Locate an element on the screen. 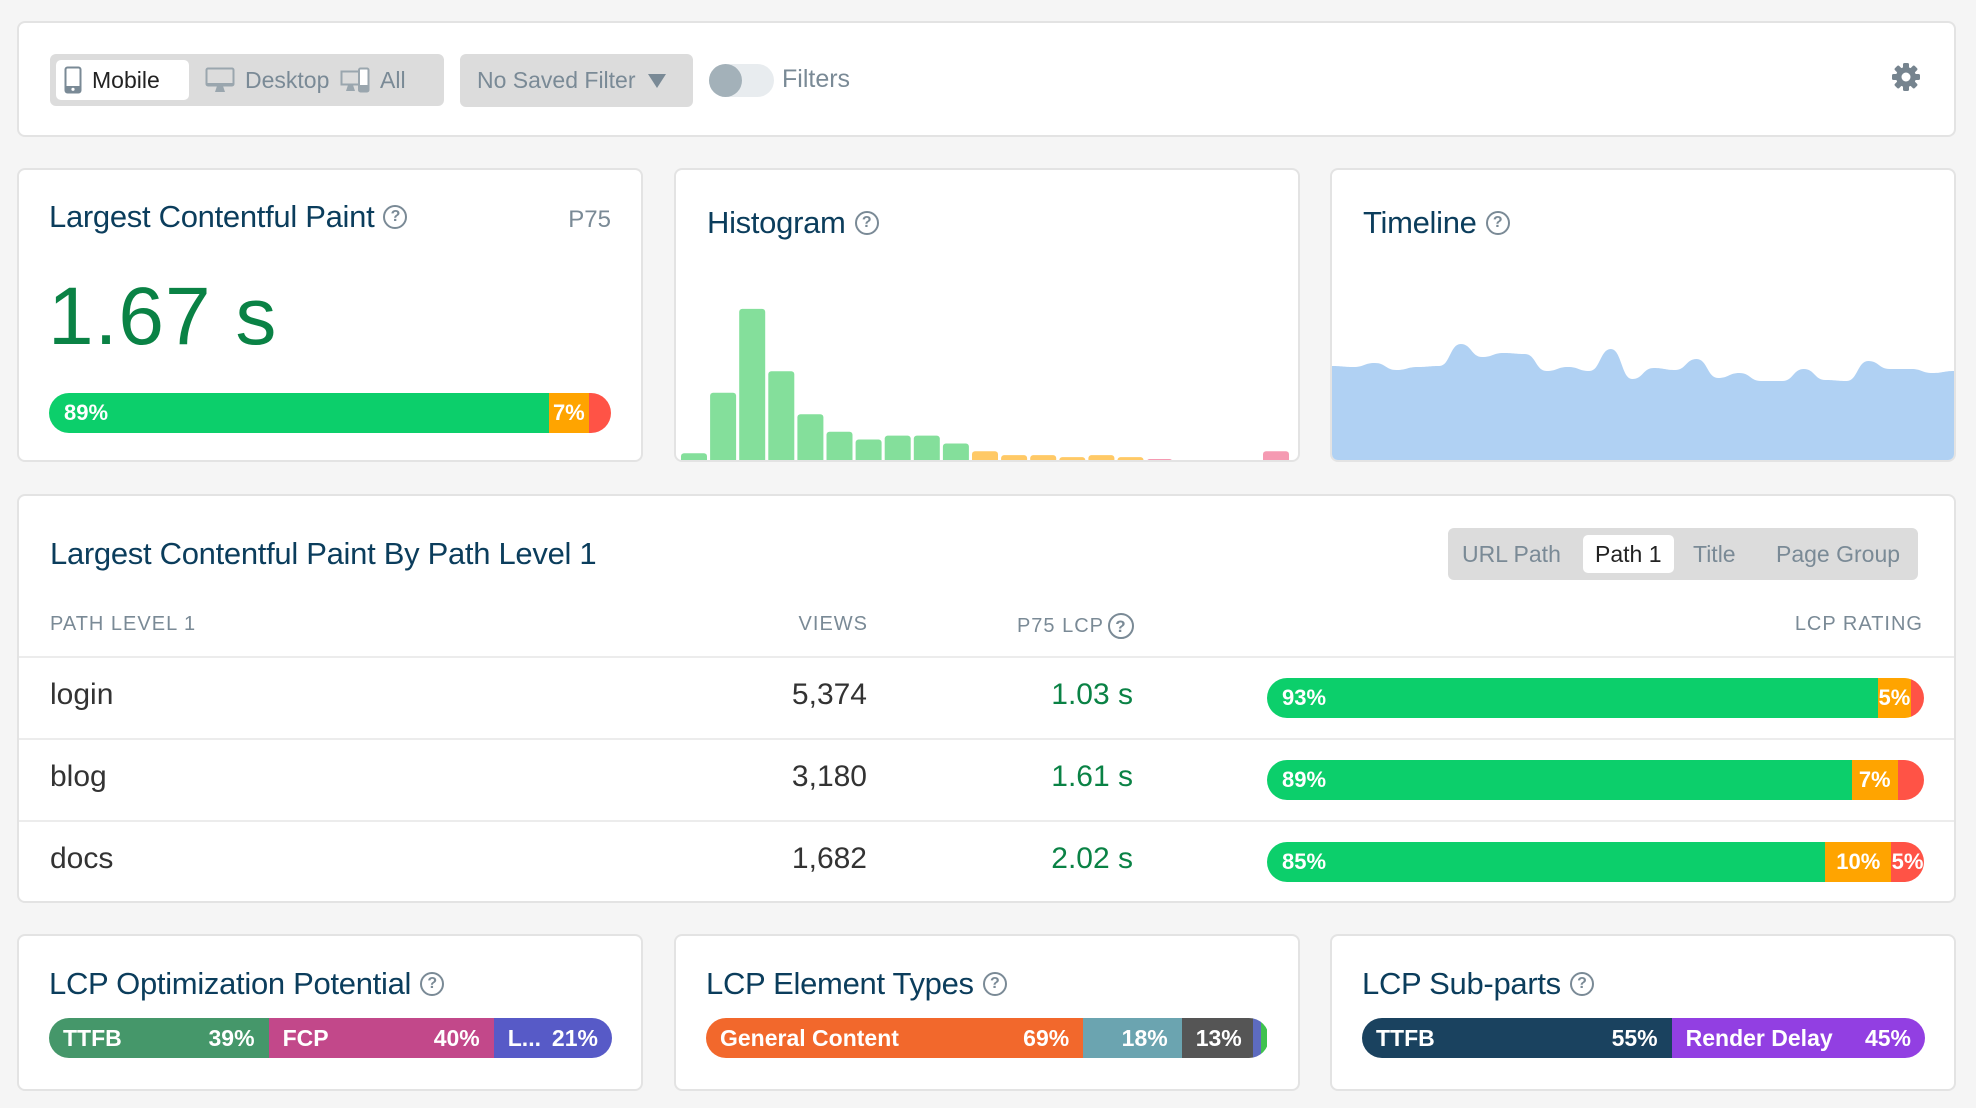  element-types-bar: General Content 69% 18% 13% is located at coordinates (987, 1038).